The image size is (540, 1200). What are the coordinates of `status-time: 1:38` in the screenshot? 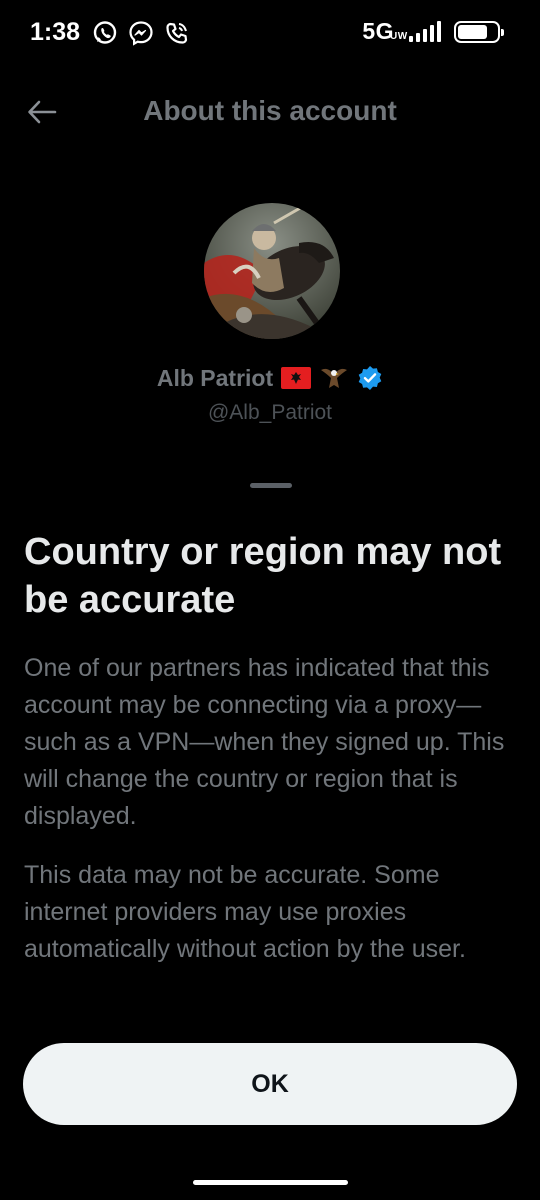 It's located at (55, 32).